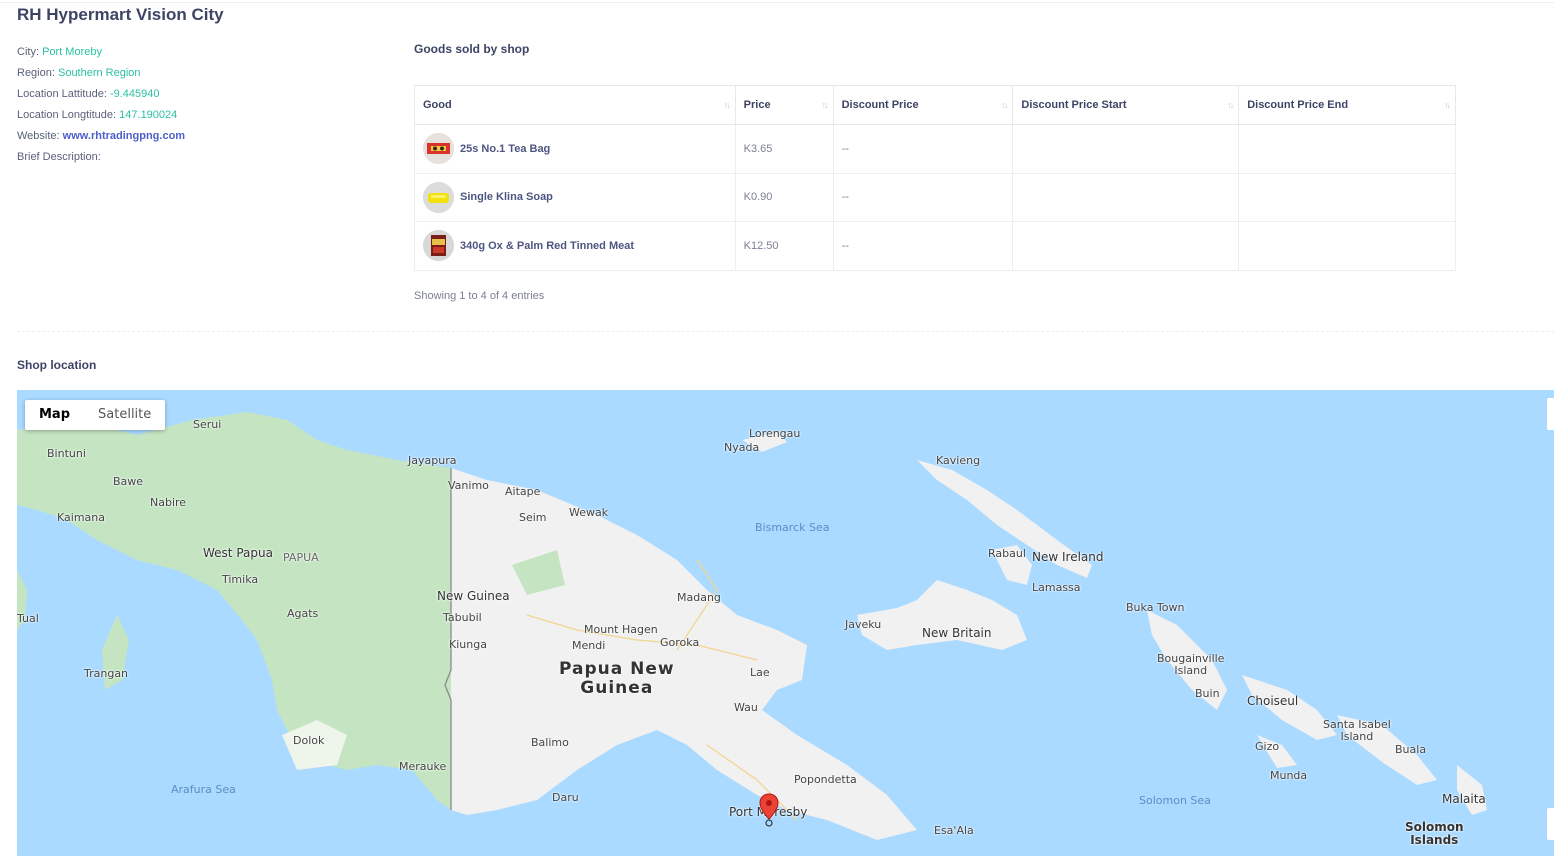 The image size is (1554, 856). Describe the element at coordinates (746, 707) in the screenshot. I see `map-label: Wau` at that location.